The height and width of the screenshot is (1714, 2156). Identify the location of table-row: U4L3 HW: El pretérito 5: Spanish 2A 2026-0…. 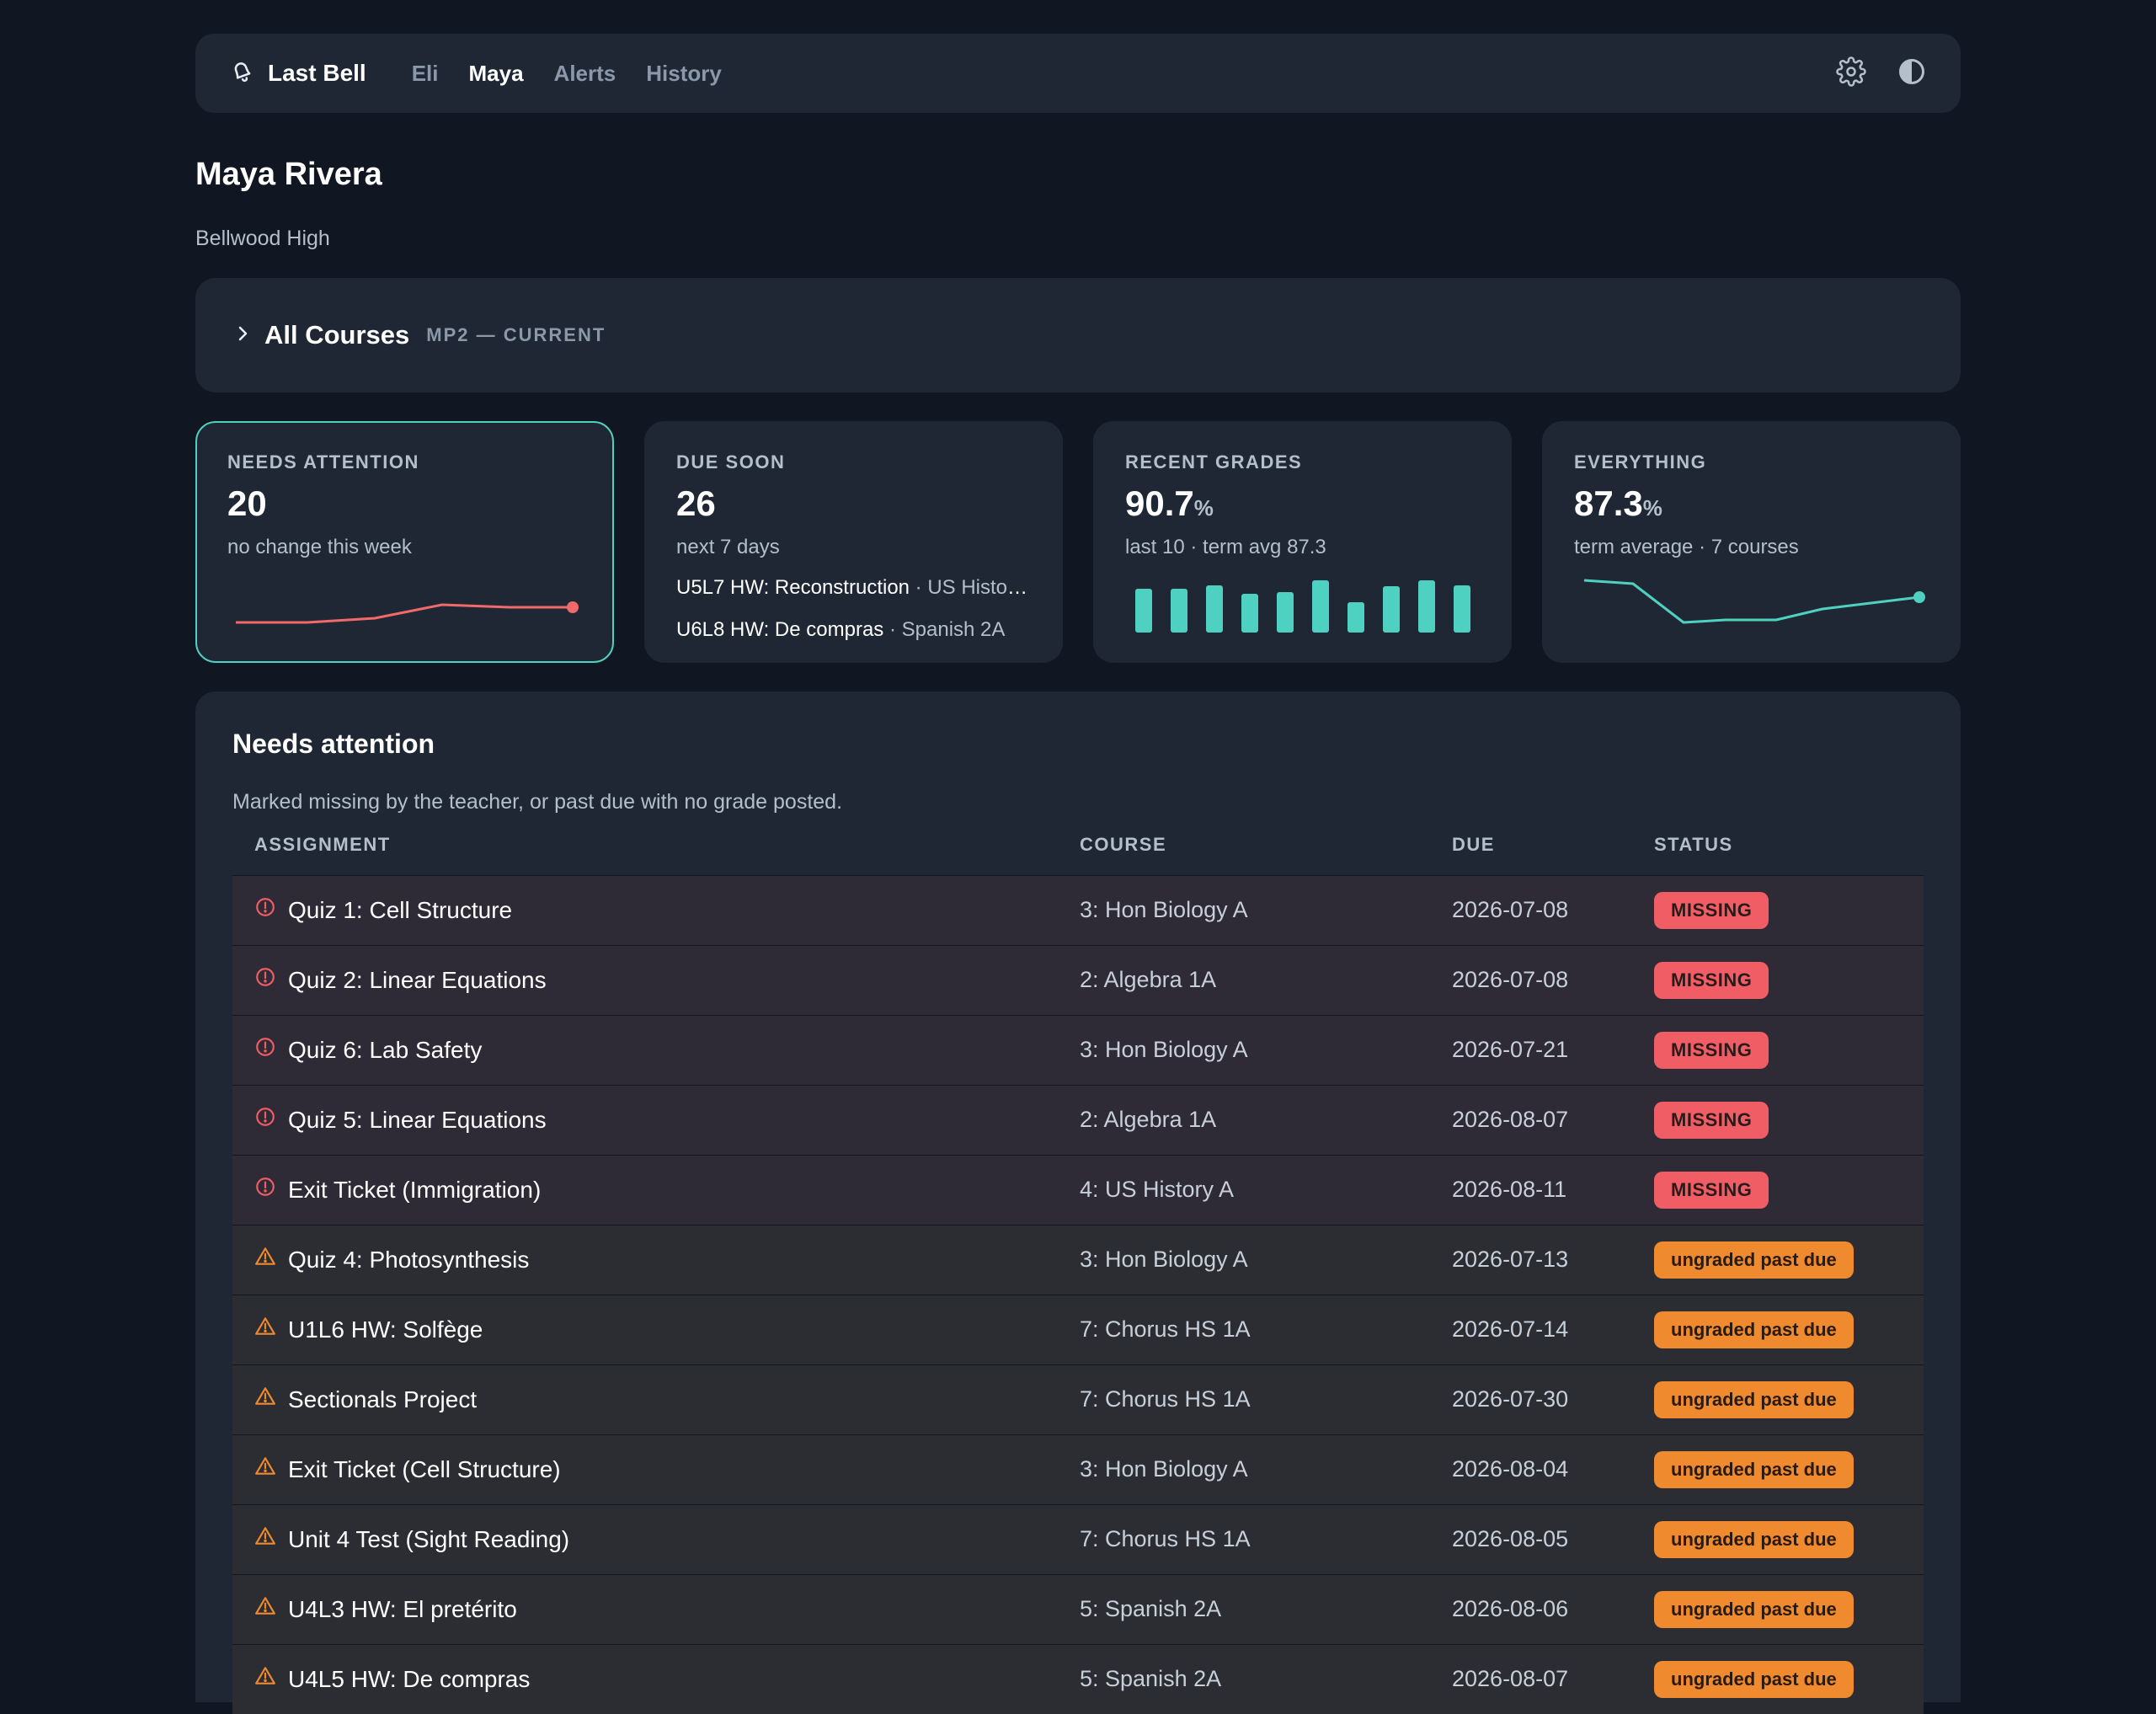
(1078, 1608).